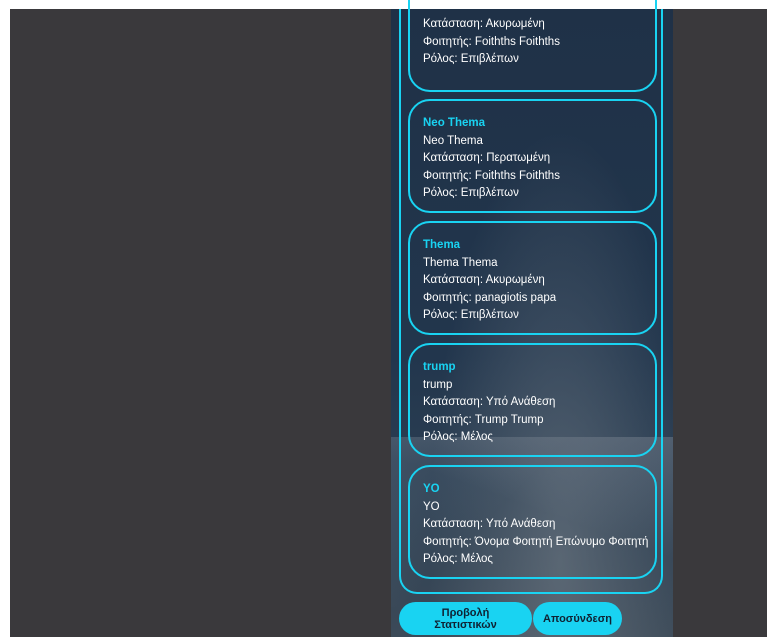 The image size is (767, 637). What do you see at coordinates (520, 4) in the screenshot?
I see `thesis-subtitle-clipped: Εδώ είναι η σύνοψη της διπλωματικής` at bounding box center [520, 4].